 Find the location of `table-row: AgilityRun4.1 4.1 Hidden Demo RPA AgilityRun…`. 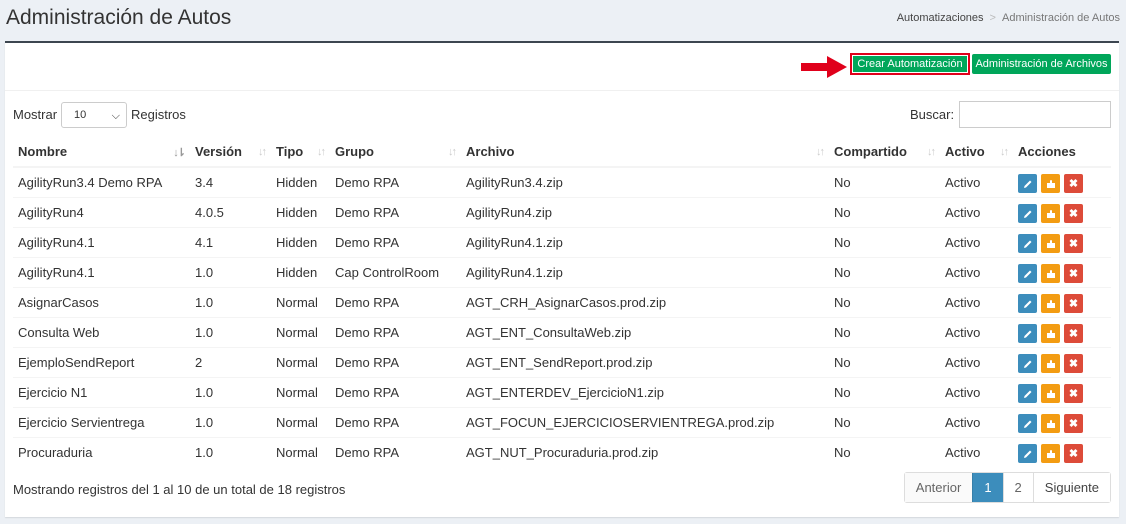

table-row: AgilityRun4.1 4.1 Hidden Demo RPA AgilityRun… is located at coordinates (562, 241).